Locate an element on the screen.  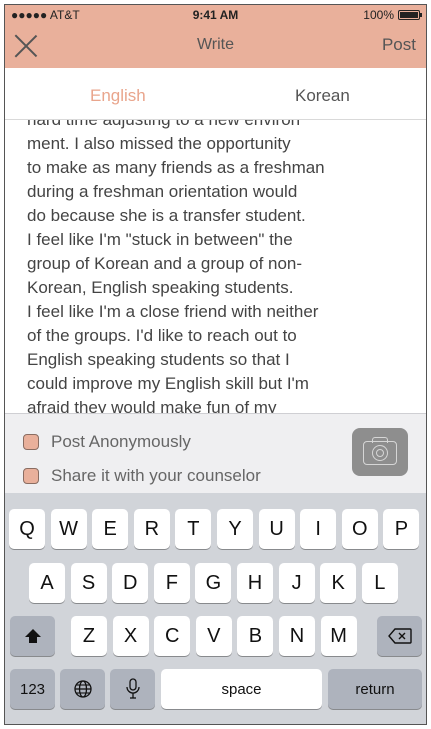
key-s: S is located at coordinates (88, 583).